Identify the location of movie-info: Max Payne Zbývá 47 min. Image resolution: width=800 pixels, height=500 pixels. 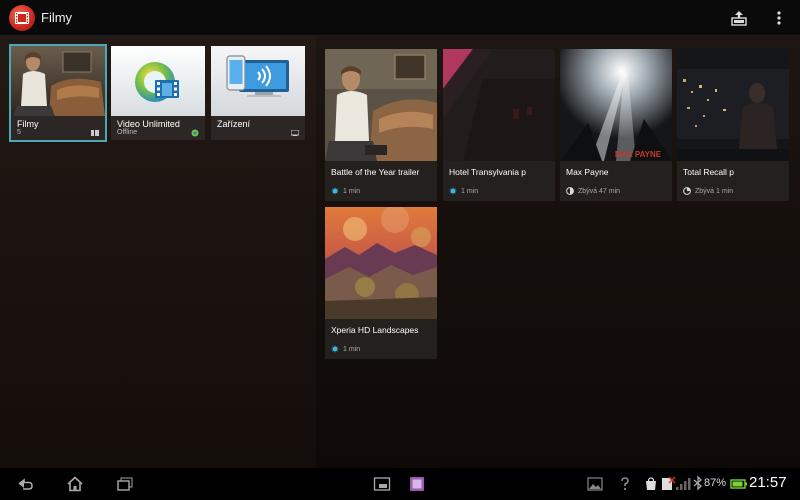
(616, 181).